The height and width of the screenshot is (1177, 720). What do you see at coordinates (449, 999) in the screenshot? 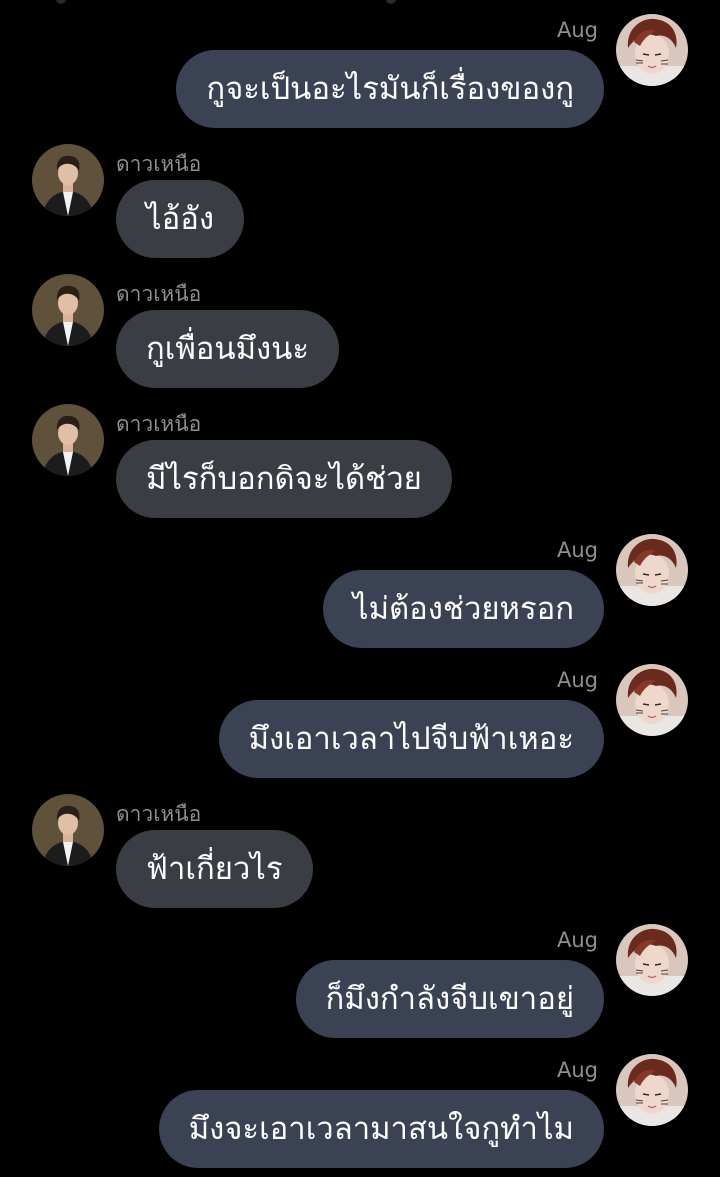
I see `message-bubble: ก็มึงกำลังจีบเขาอยู่` at bounding box center [449, 999].